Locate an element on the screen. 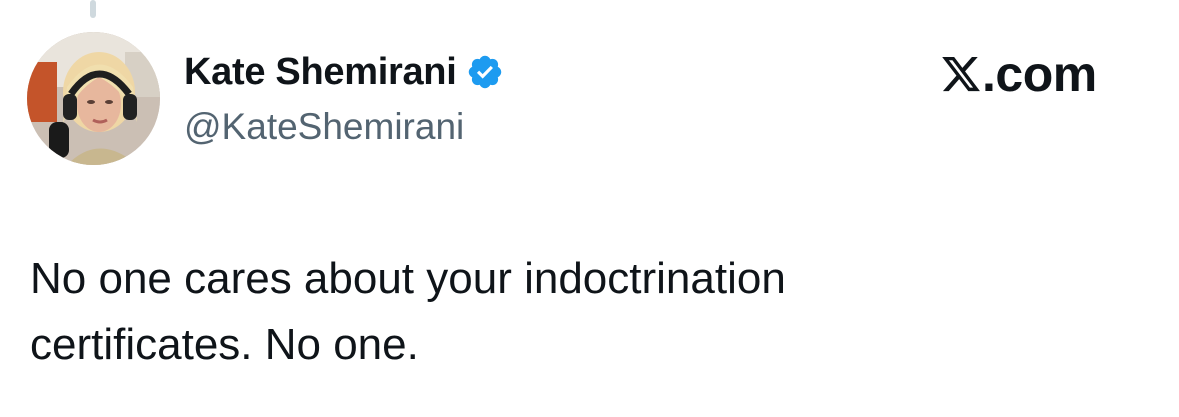 The height and width of the screenshot is (417, 1179). verified-badge-icon is located at coordinates (485, 72).